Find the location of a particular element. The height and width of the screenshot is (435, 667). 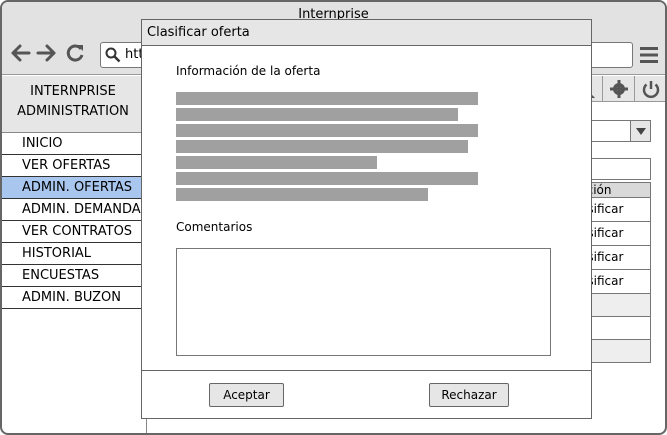

reload-icon is located at coordinates (75, 53).